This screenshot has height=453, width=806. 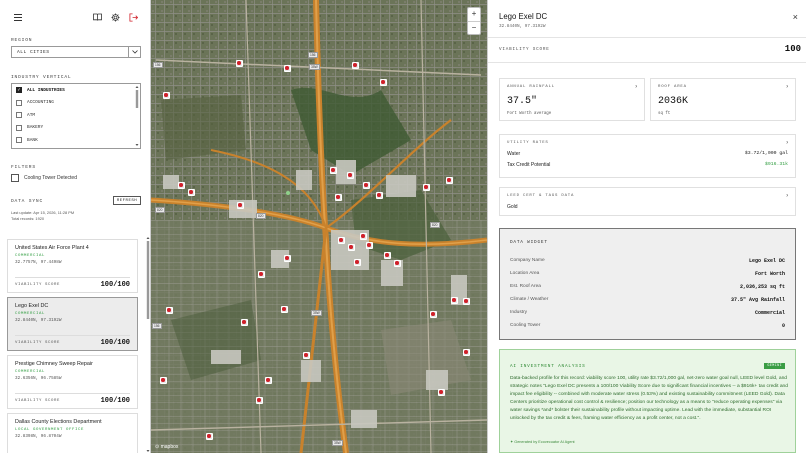 What do you see at coordinates (529, 242) in the screenshot?
I see `data-widget-title: DATA WIDGET` at bounding box center [529, 242].